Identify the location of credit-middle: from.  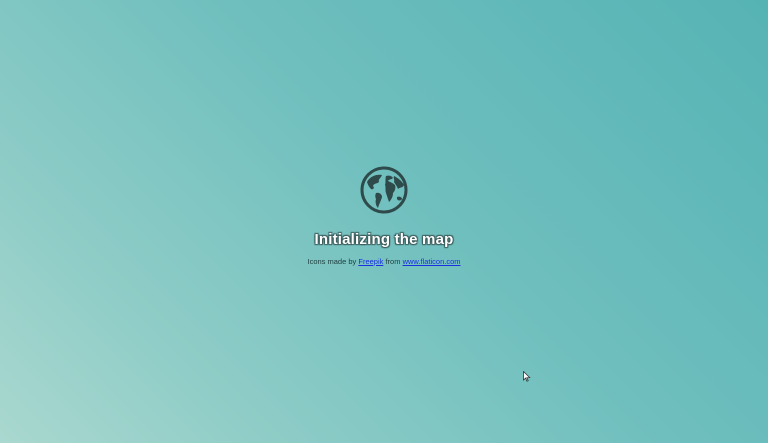
(393, 261).